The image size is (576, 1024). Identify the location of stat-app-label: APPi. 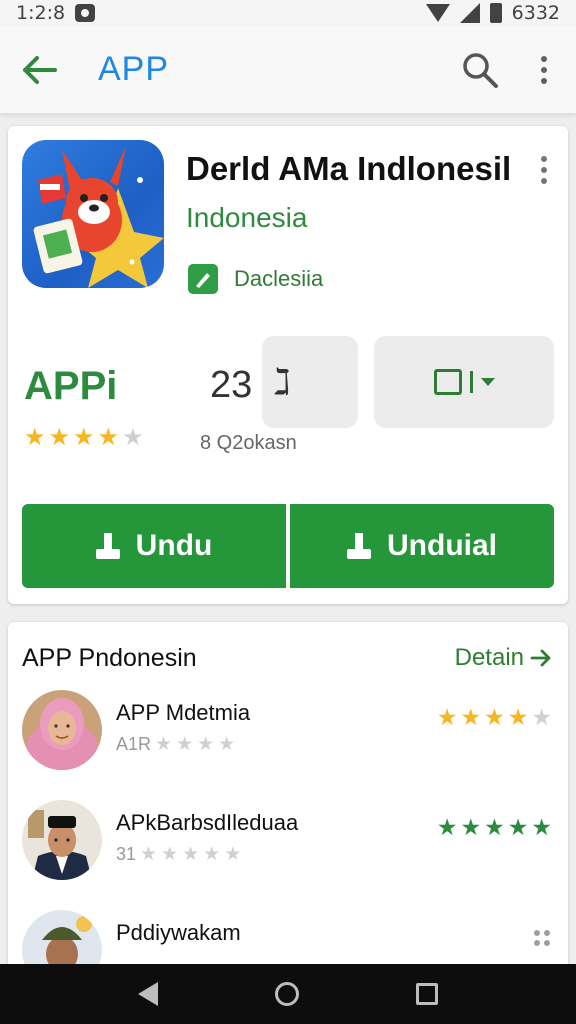
(71, 386).